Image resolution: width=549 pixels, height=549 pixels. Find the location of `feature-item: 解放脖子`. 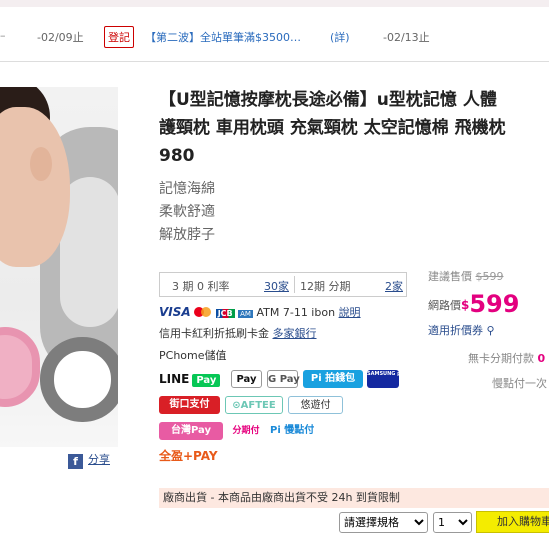

feature-item: 解放脖子 is located at coordinates (187, 235).